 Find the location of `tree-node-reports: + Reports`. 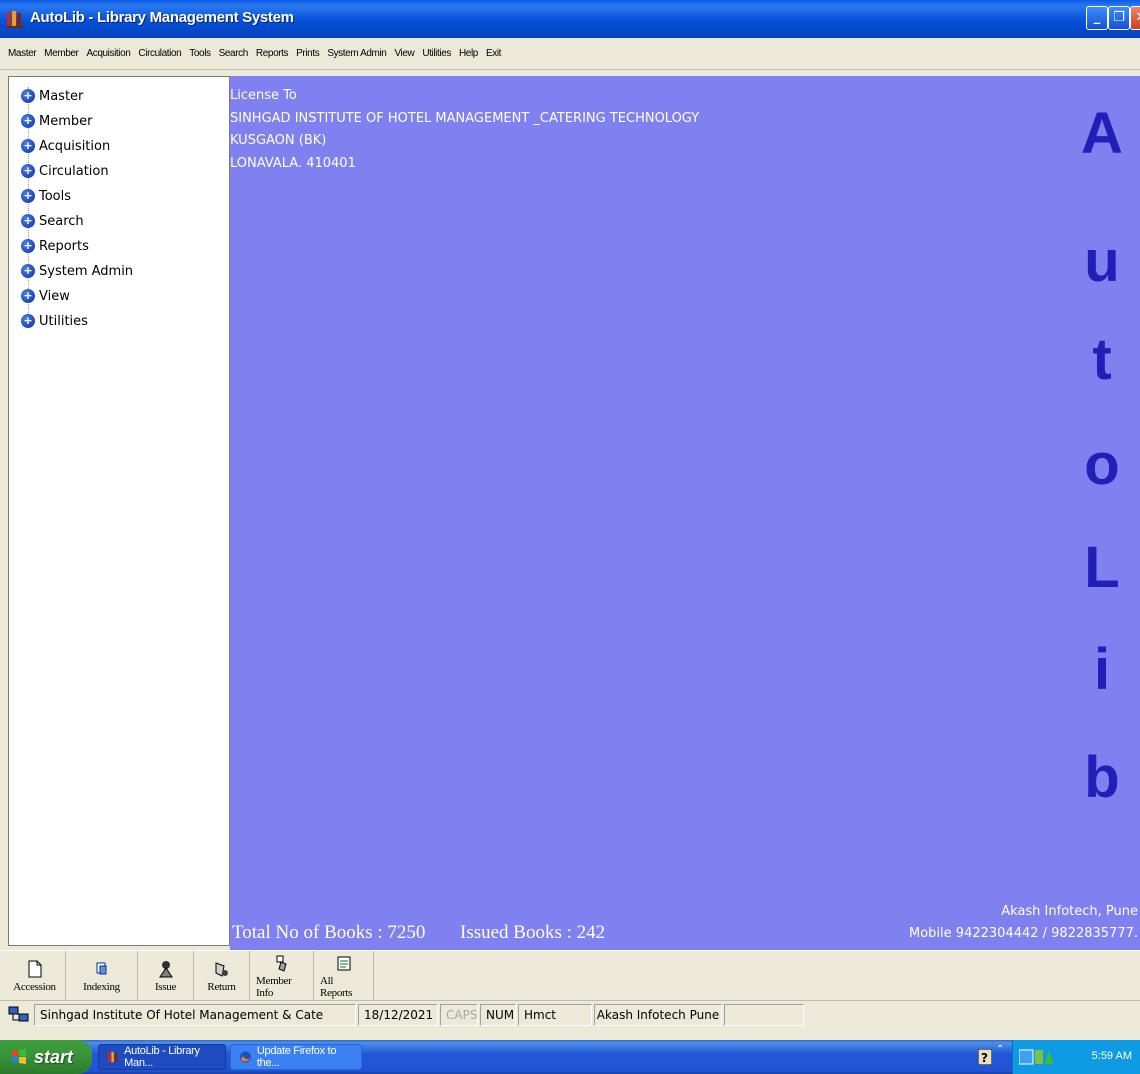

tree-node-reports: + Reports is located at coordinates (55, 246).